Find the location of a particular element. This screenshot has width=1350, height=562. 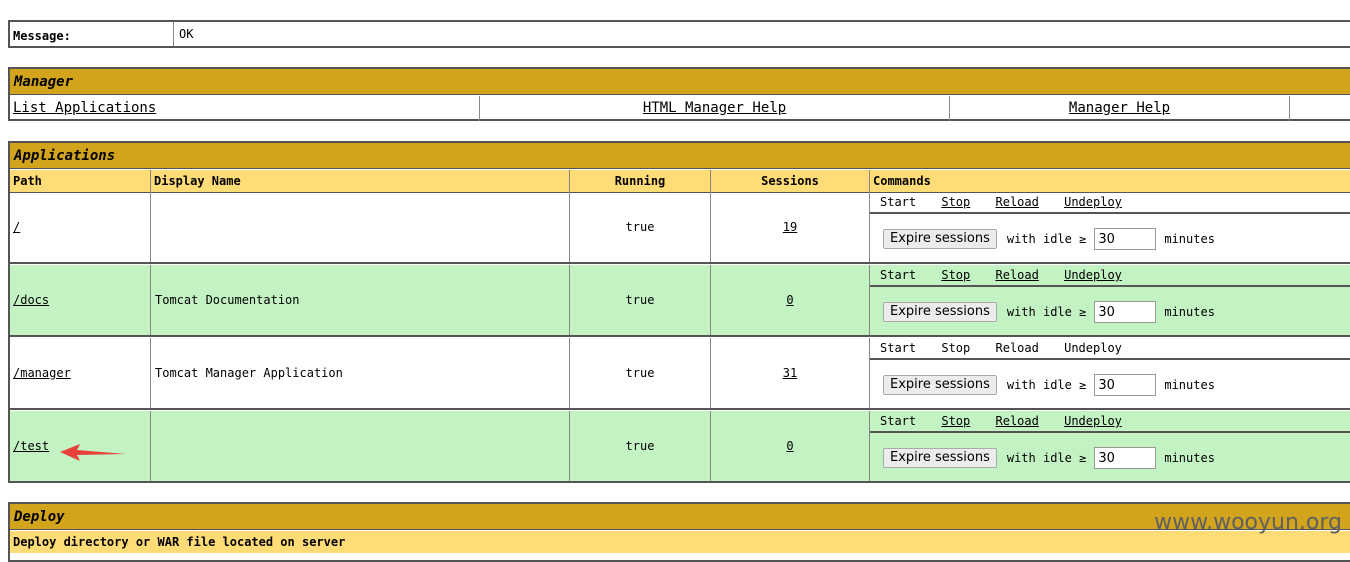

path-link: / is located at coordinates (16, 227).